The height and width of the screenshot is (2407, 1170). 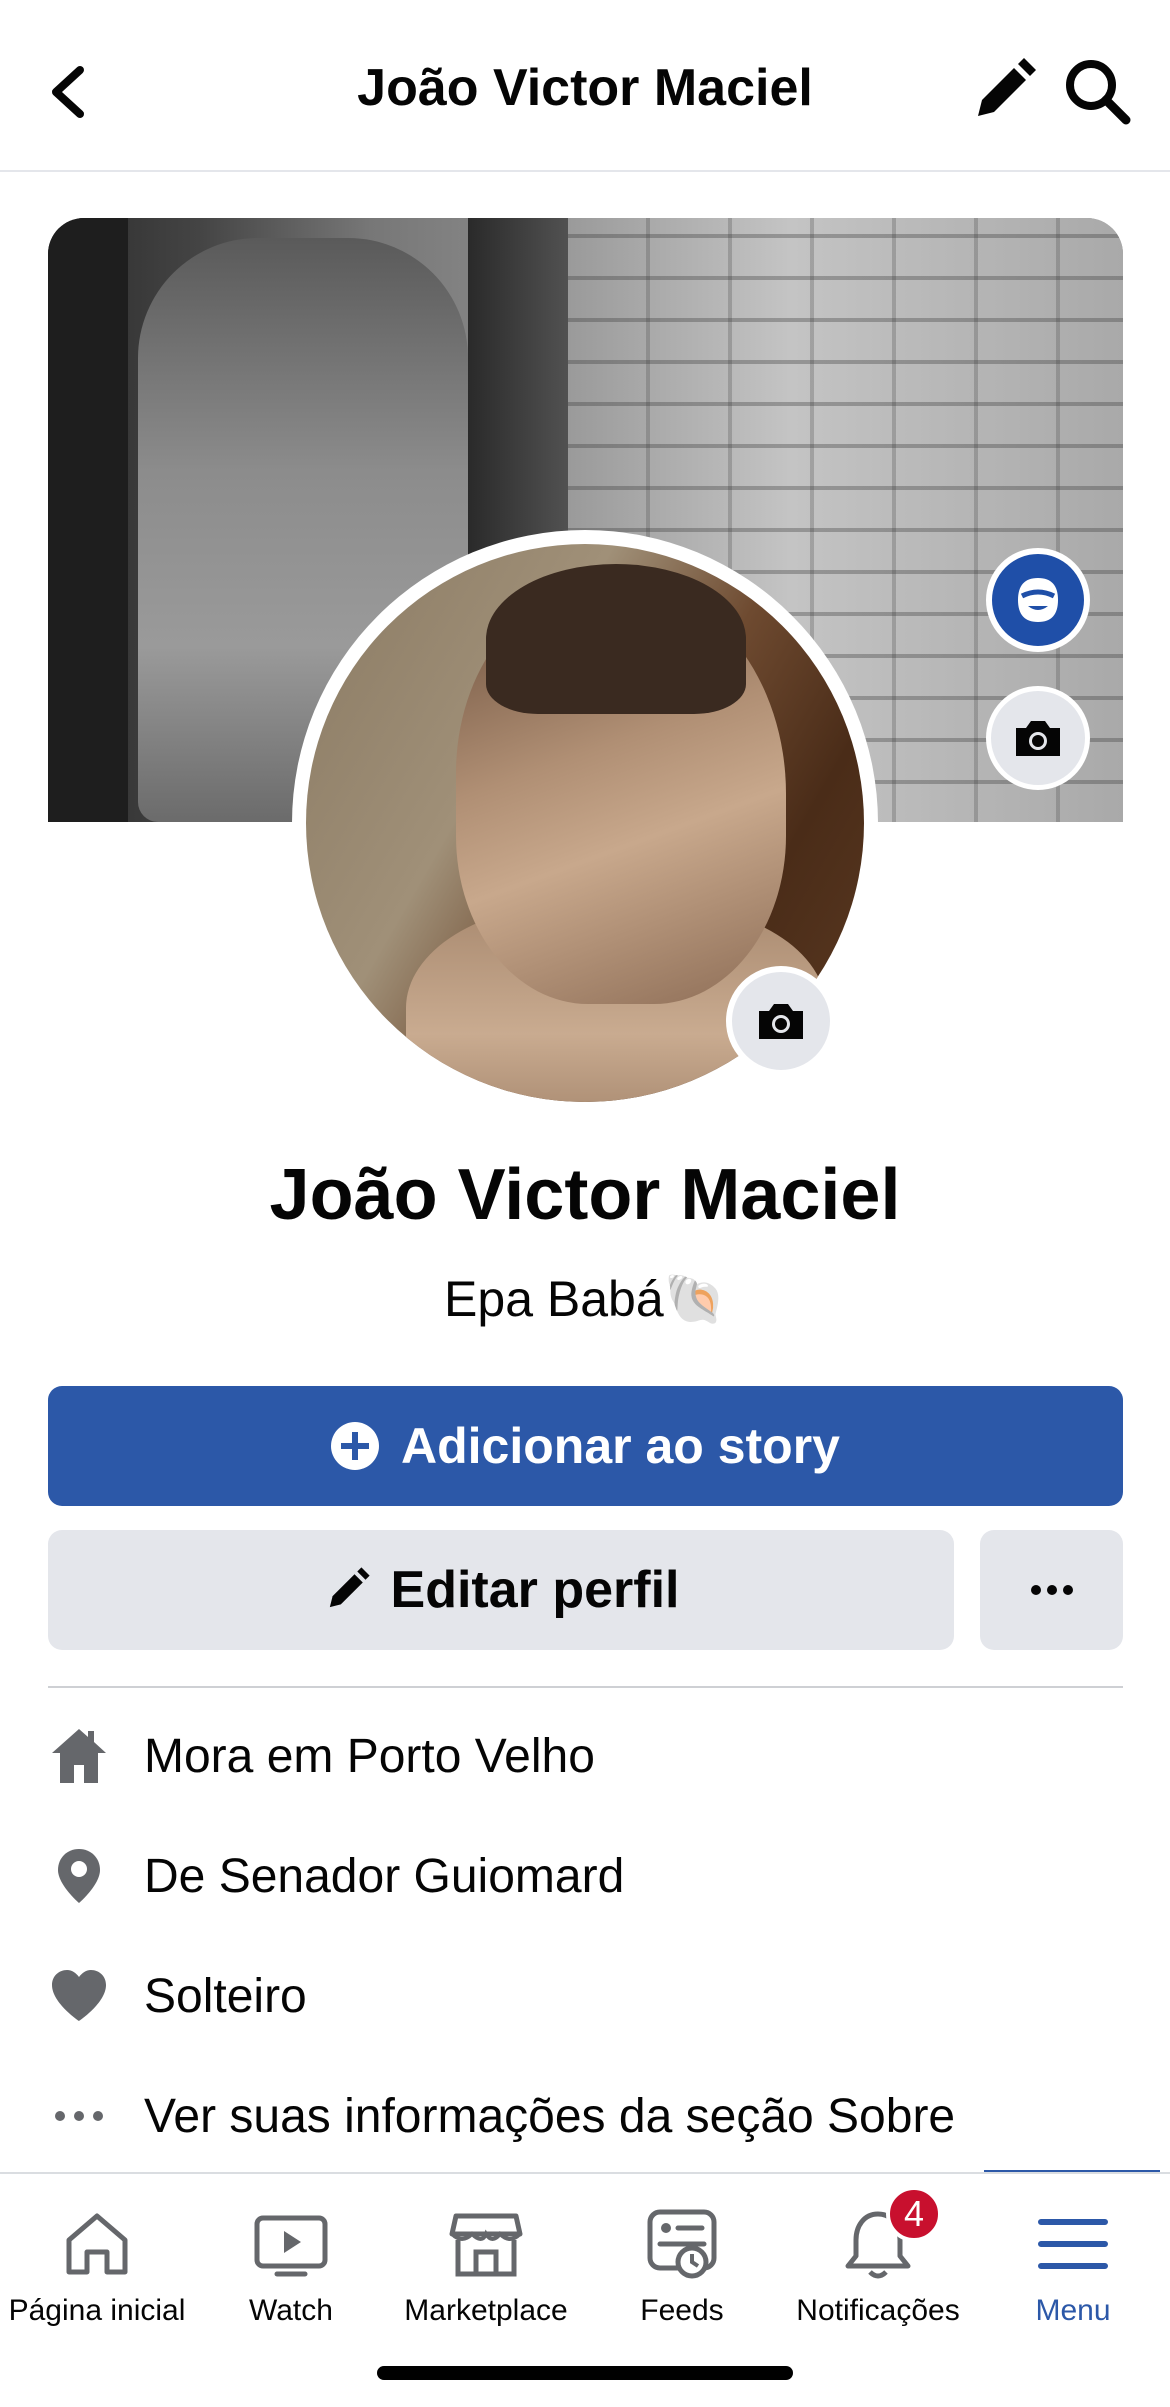 What do you see at coordinates (355, 1446) in the screenshot?
I see `plus-circle-icon` at bounding box center [355, 1446].